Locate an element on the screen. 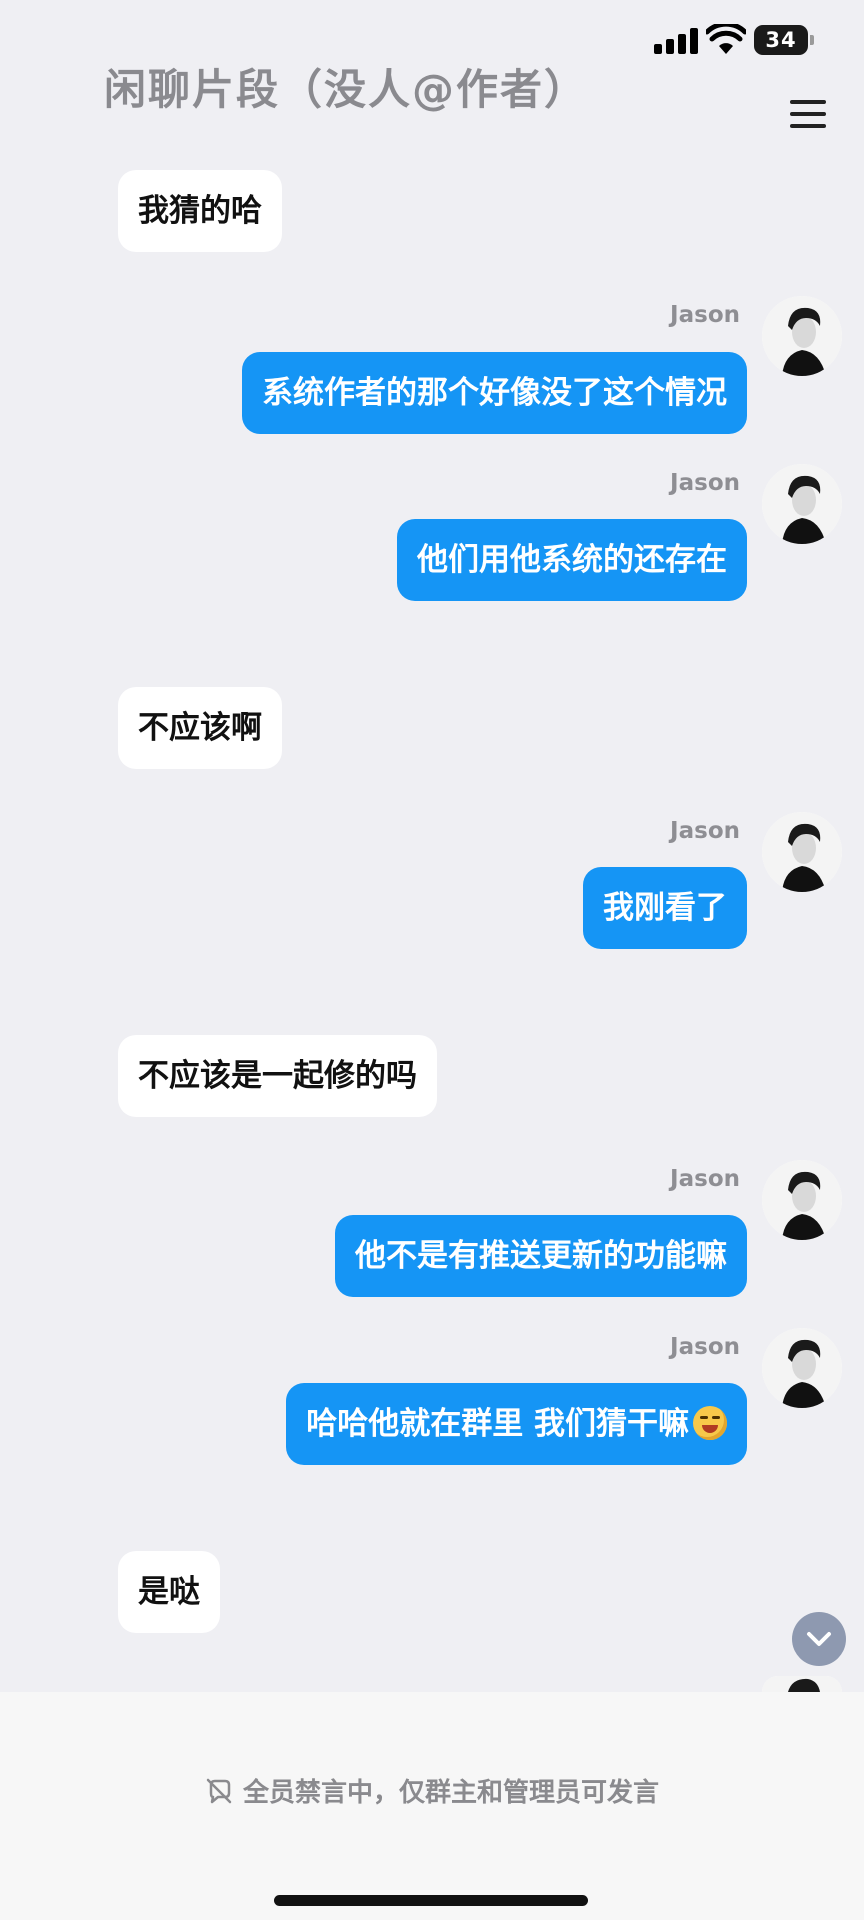 Image resolution: width=864 pixels, height=1920 pixels. outgoing-message: 他们用他系统的还存在 is located at coordinates (572, 560).